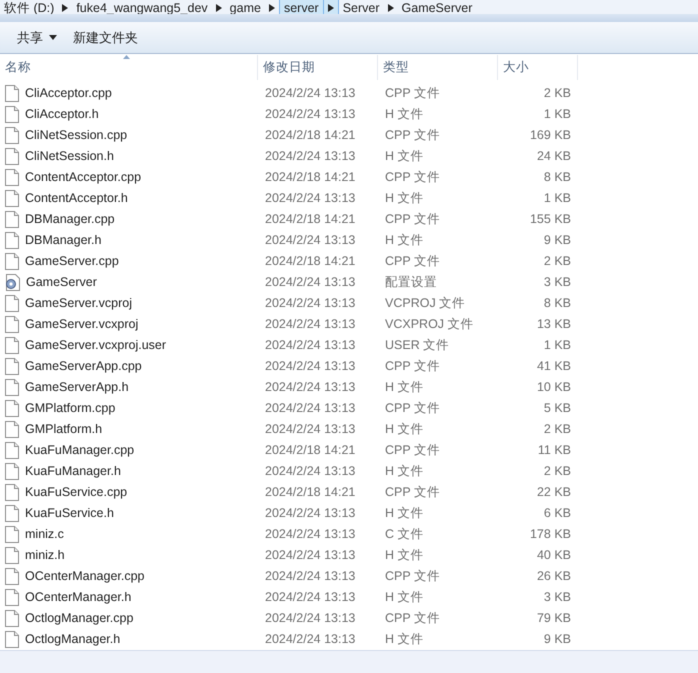 The width and height of the screenshot is (698, 673). What do you see at coordinates (105, 38) in the screenshot?
I see `toolbar-button: 新建文件夹` at bounding box center [105, 38].